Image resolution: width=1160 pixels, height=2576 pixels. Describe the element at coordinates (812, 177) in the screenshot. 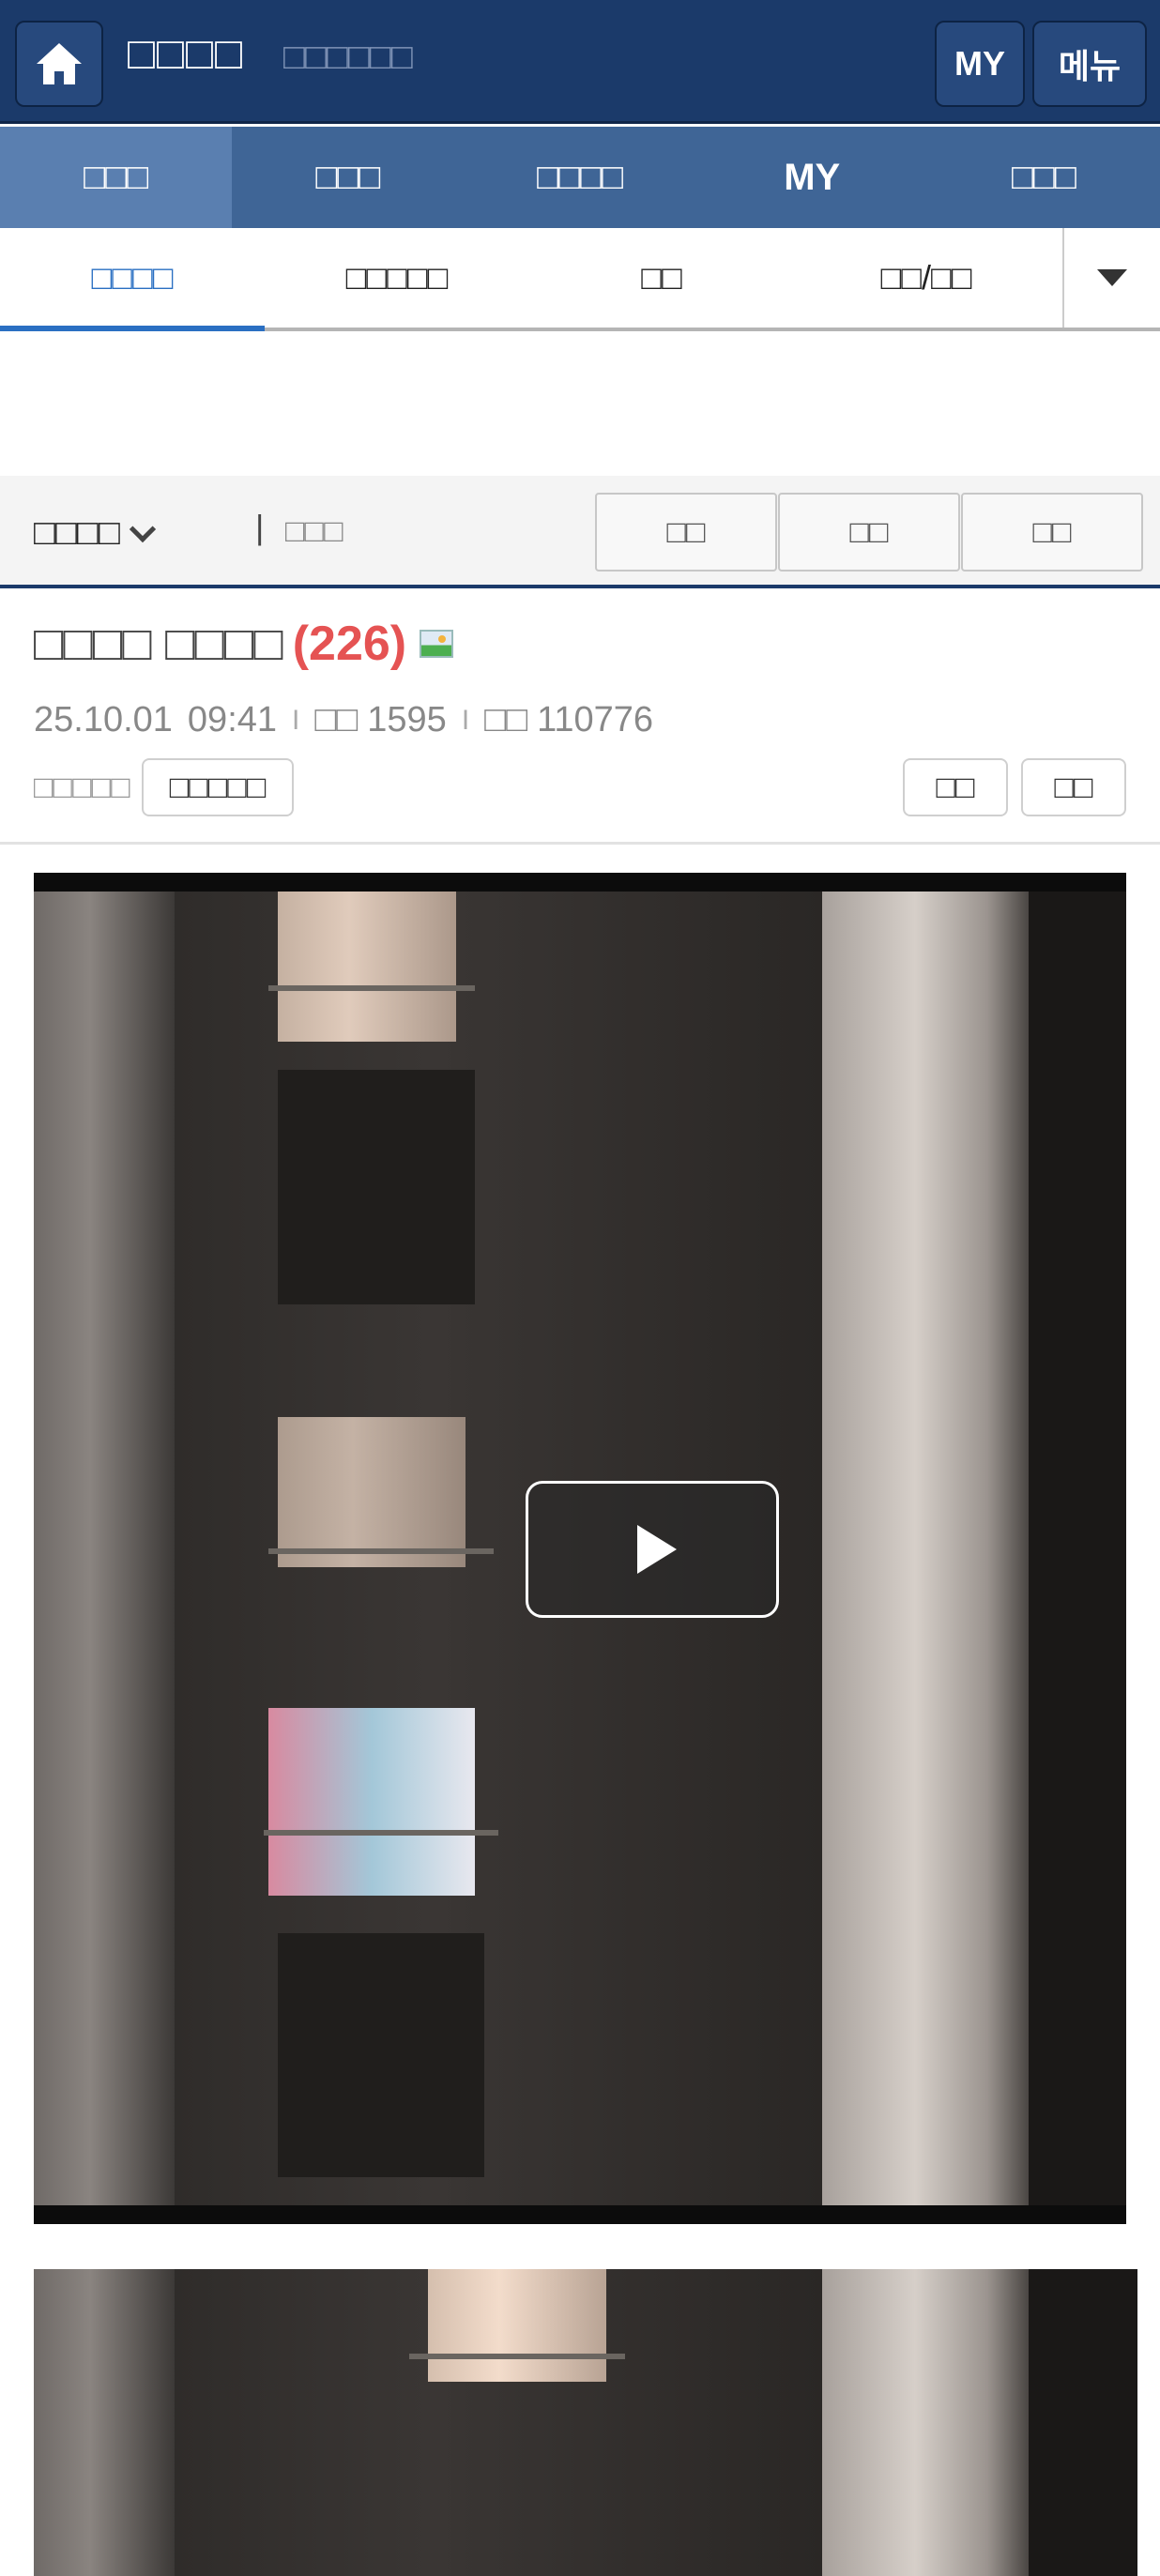

I see `main-nav-item-my: MY` at that location.